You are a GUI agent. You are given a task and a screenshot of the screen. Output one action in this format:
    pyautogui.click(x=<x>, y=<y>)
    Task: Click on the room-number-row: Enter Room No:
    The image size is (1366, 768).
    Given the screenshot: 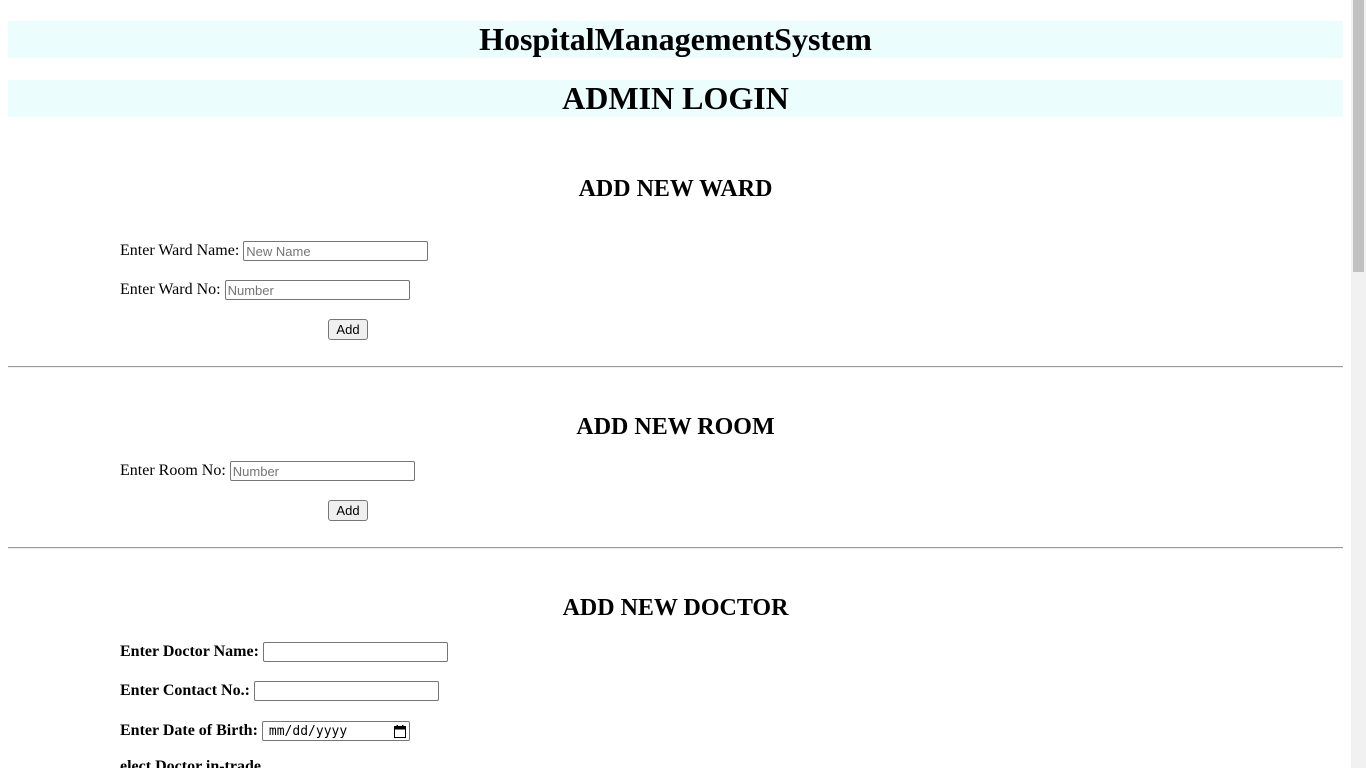 What is the action you would take?
    pyautogui.click(x=267, y=471)
    